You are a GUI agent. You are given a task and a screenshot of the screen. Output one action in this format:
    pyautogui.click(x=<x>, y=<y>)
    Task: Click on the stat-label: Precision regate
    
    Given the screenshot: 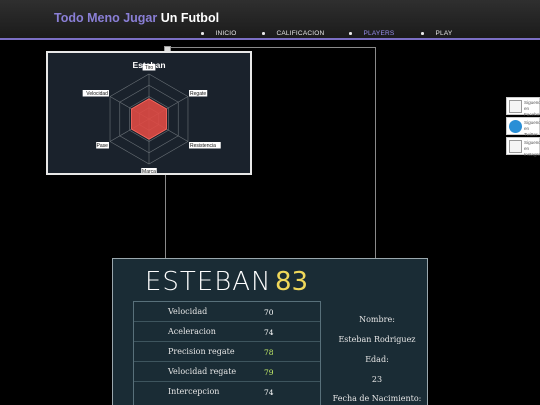 What is the action you would take?
    pyautogui.click(x=201, y=351)
    